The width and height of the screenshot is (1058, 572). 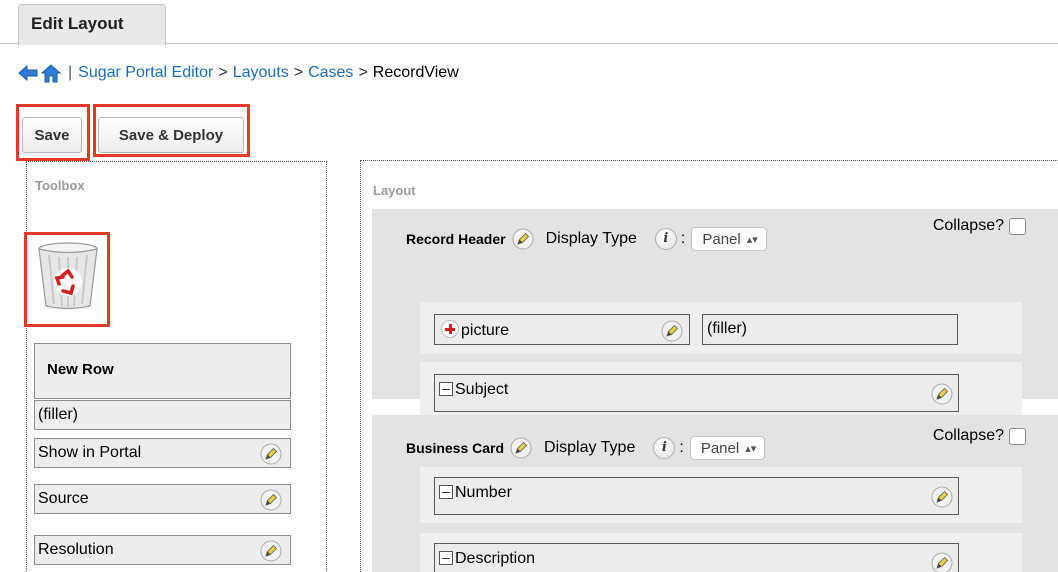 What do you see at coordinates (450, 329) in the screenshot?
I see `add-icon` at bounding box center [450, 329].